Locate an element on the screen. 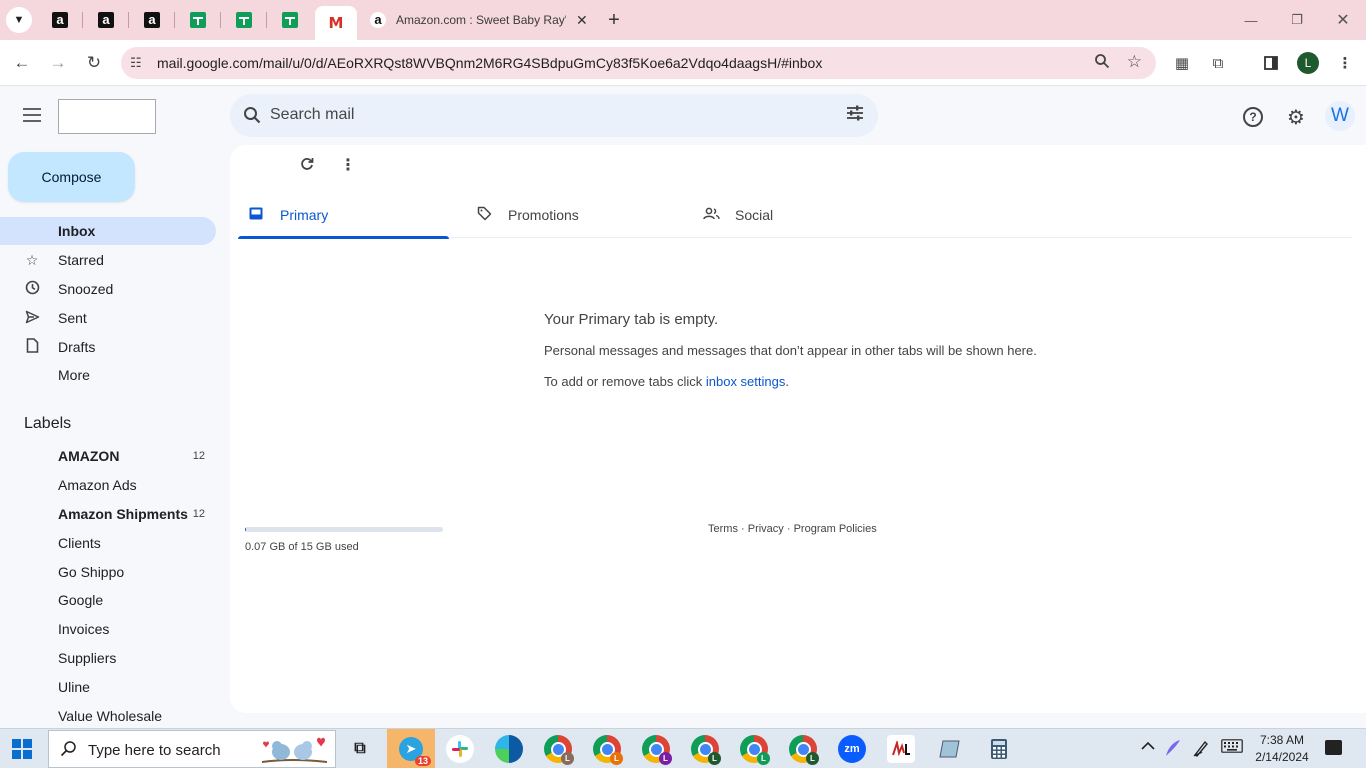 The width and height of the screenshot is (1366, 768). footer-links: Terms · Privacy · Program Policies is located at coordinates (792, 529).